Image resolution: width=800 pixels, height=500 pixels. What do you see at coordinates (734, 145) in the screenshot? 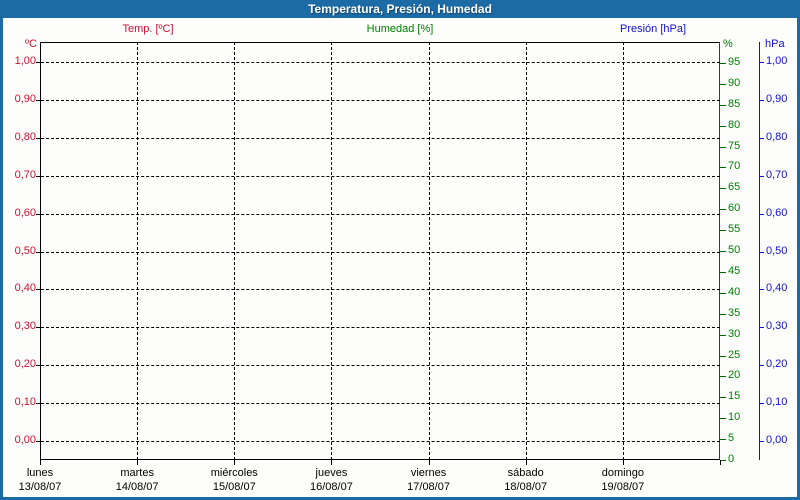
I see `humidity-tick-label: 75` at bounding box center [734, 145].